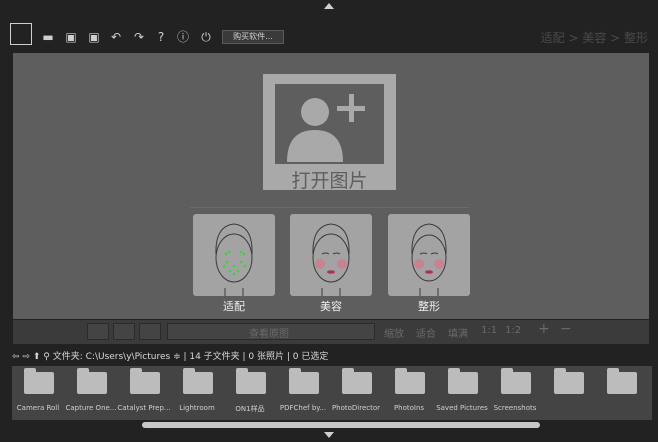 The width and height of the screenshot is (658, 442). I want to click on up-arrow-icon: ⬆, so click(37, 357).